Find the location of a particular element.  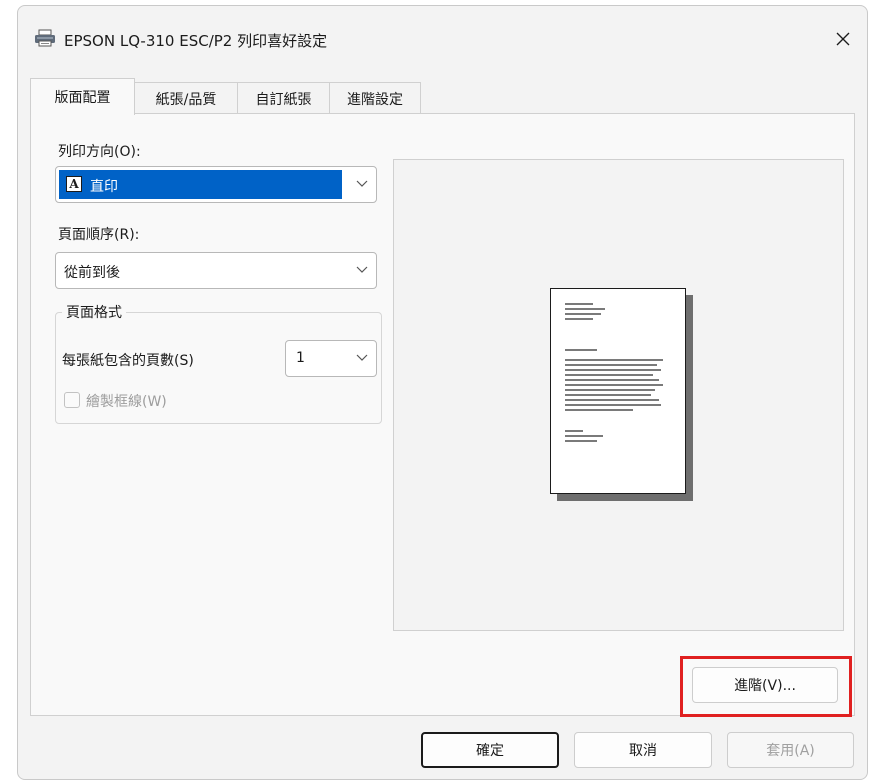

window-title: EPSON LQ-310 ESC/P2 列印喜好設定 is located at coordinates (196, 41).